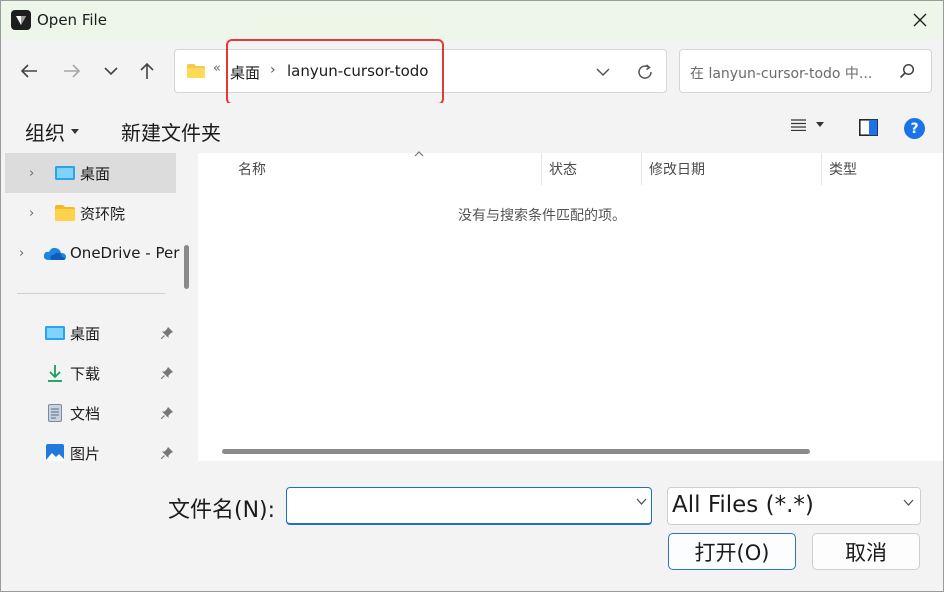  Describe the element at coordinates (881, 169) in the screenshot. I see `column-header-type: 类型` at that location.